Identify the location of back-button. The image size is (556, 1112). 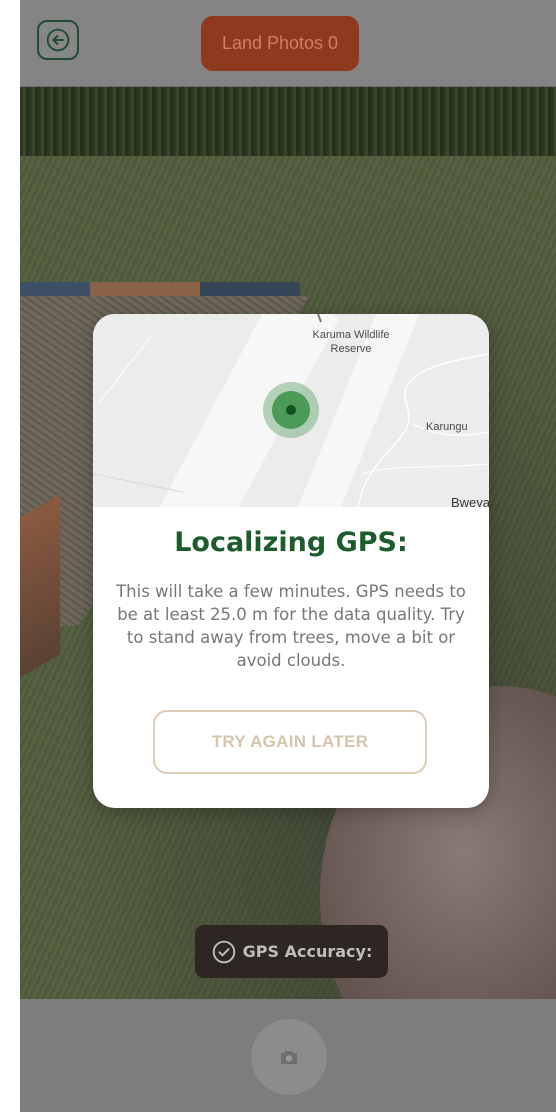
(58, 40).